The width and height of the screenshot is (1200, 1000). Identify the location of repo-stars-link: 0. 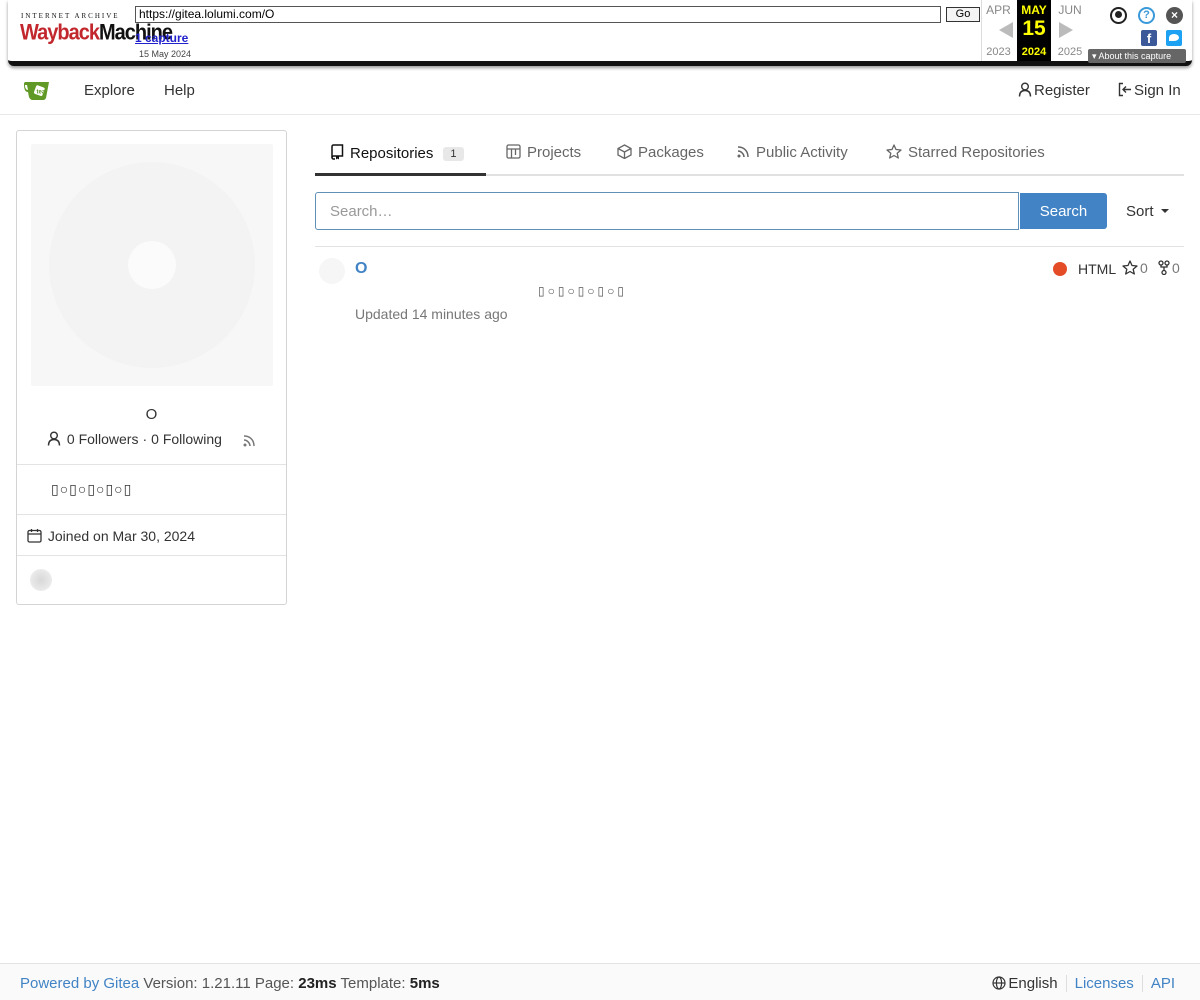
(1135, 268).